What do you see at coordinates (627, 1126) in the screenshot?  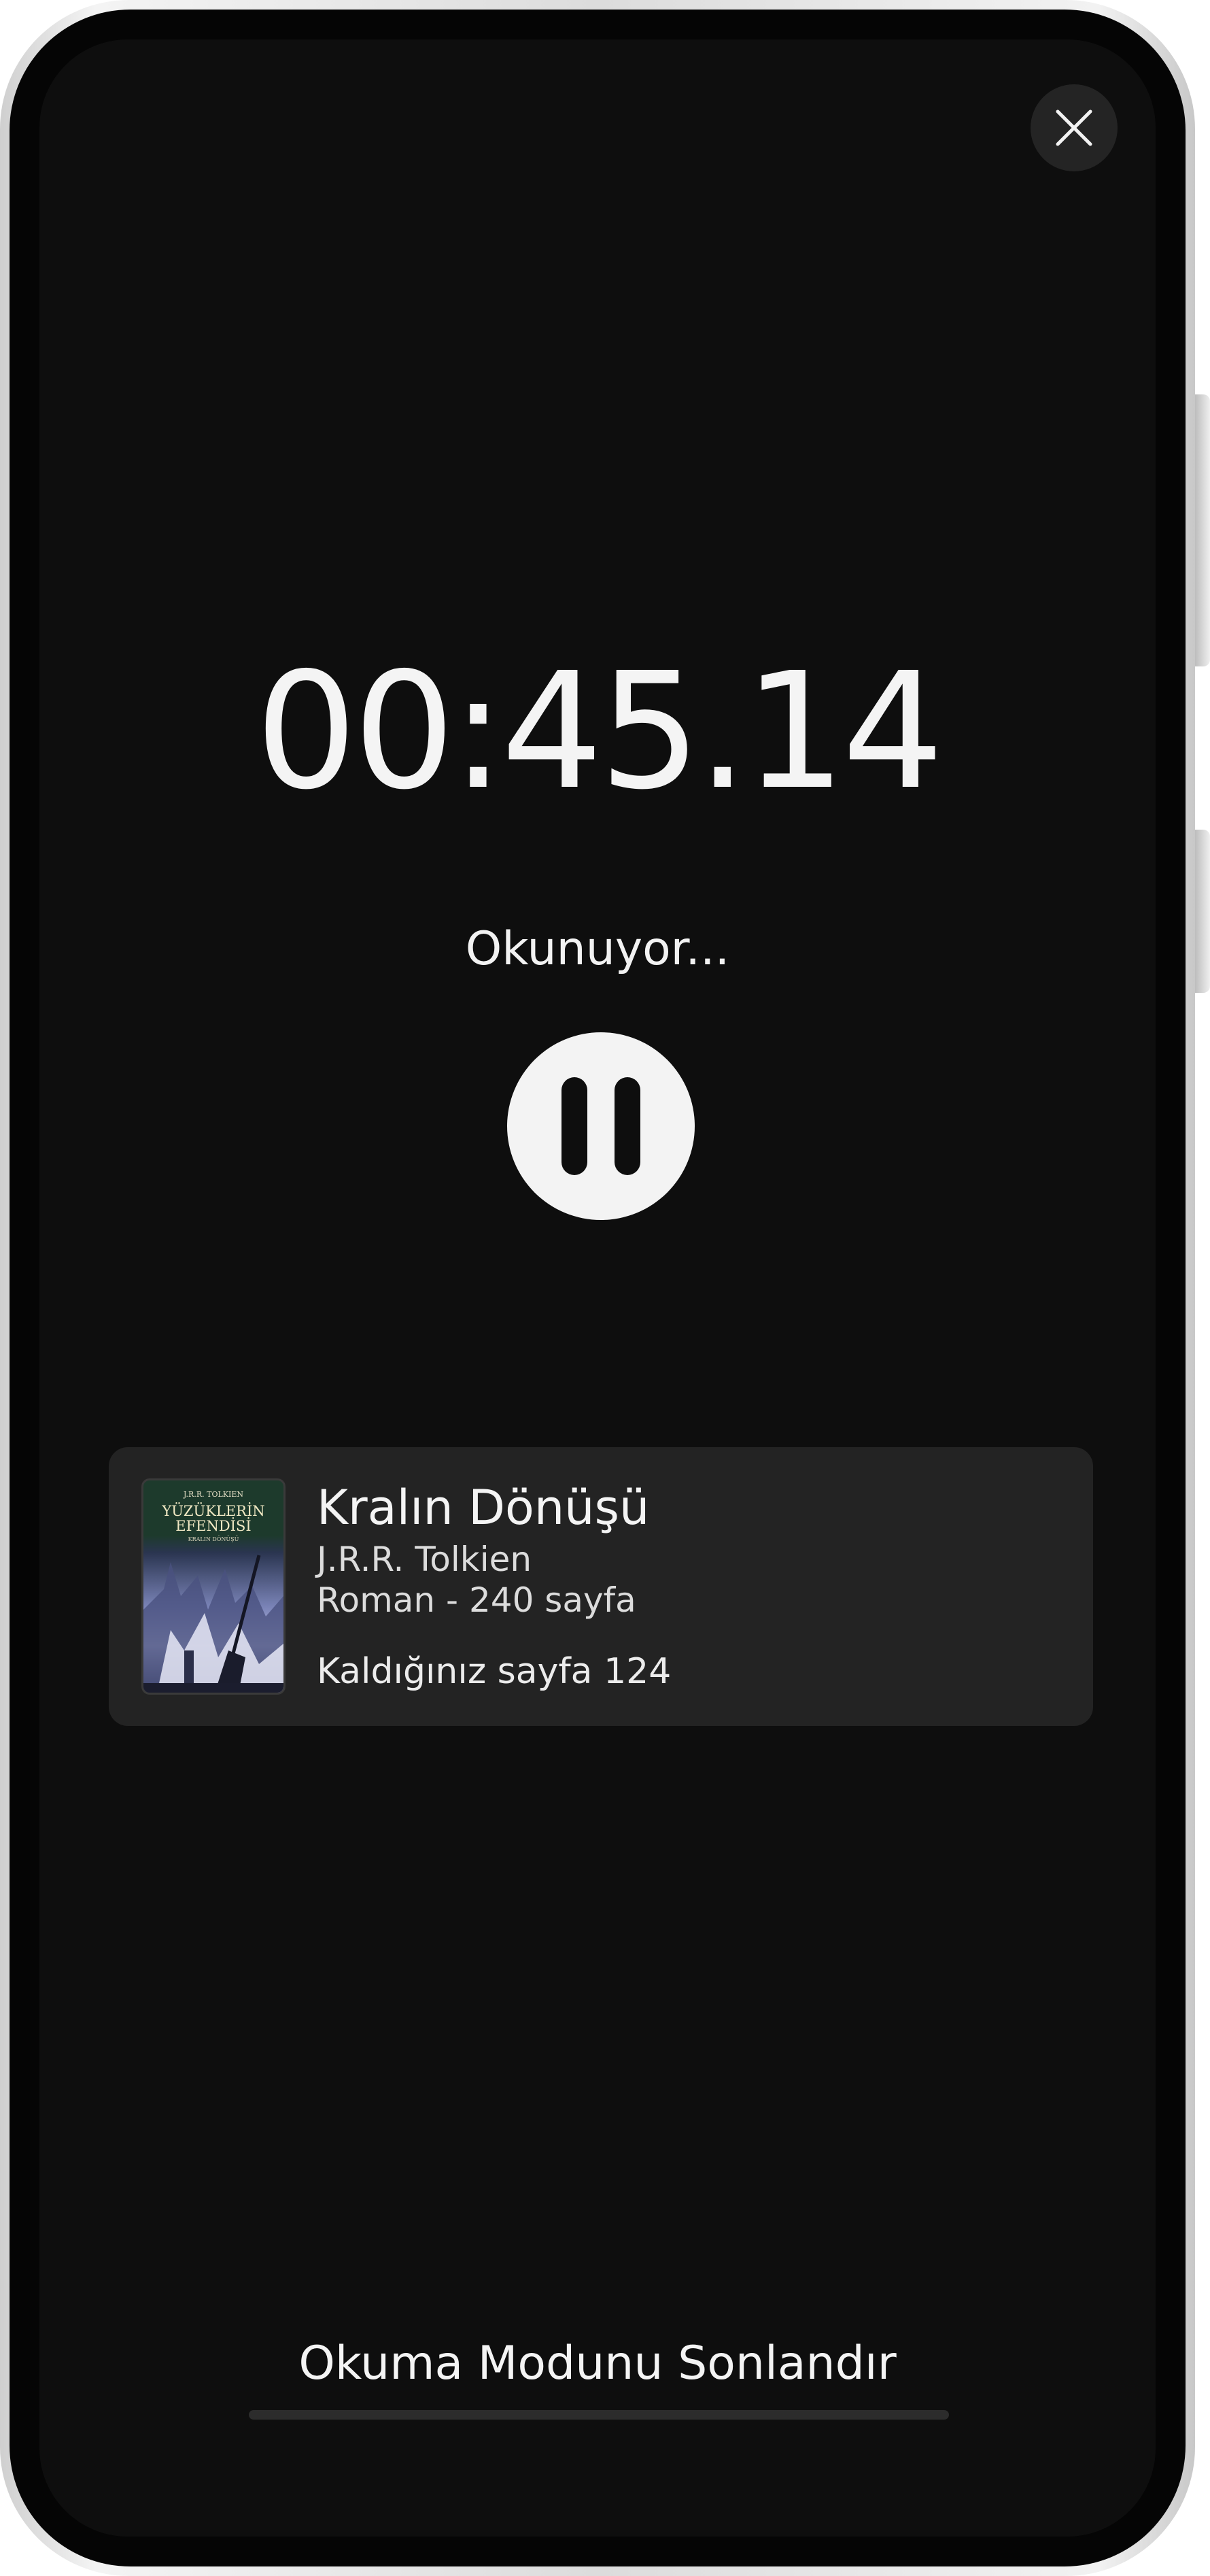 I see `pause-bar-right` at bounding box center [627, 1126].